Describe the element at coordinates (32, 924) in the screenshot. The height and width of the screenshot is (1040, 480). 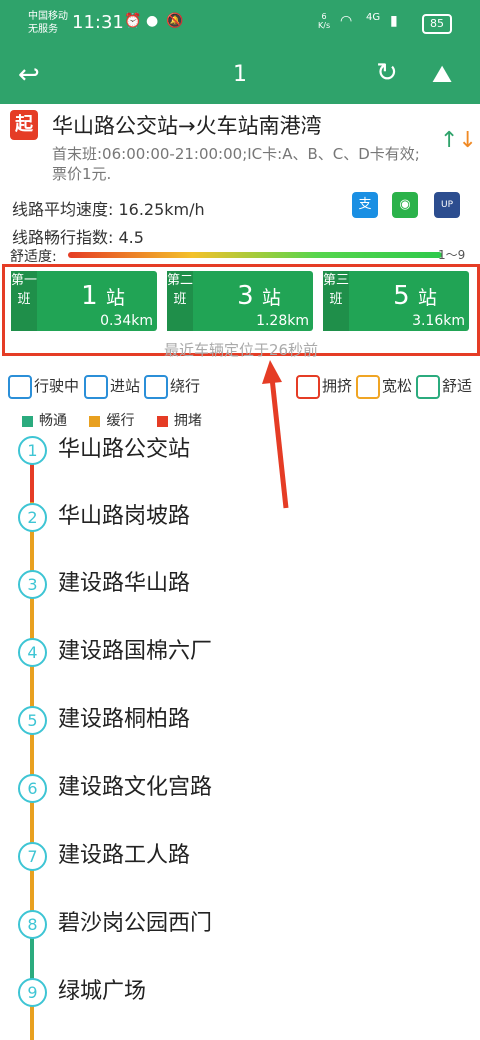
I see `stop-number: 8` at that location.